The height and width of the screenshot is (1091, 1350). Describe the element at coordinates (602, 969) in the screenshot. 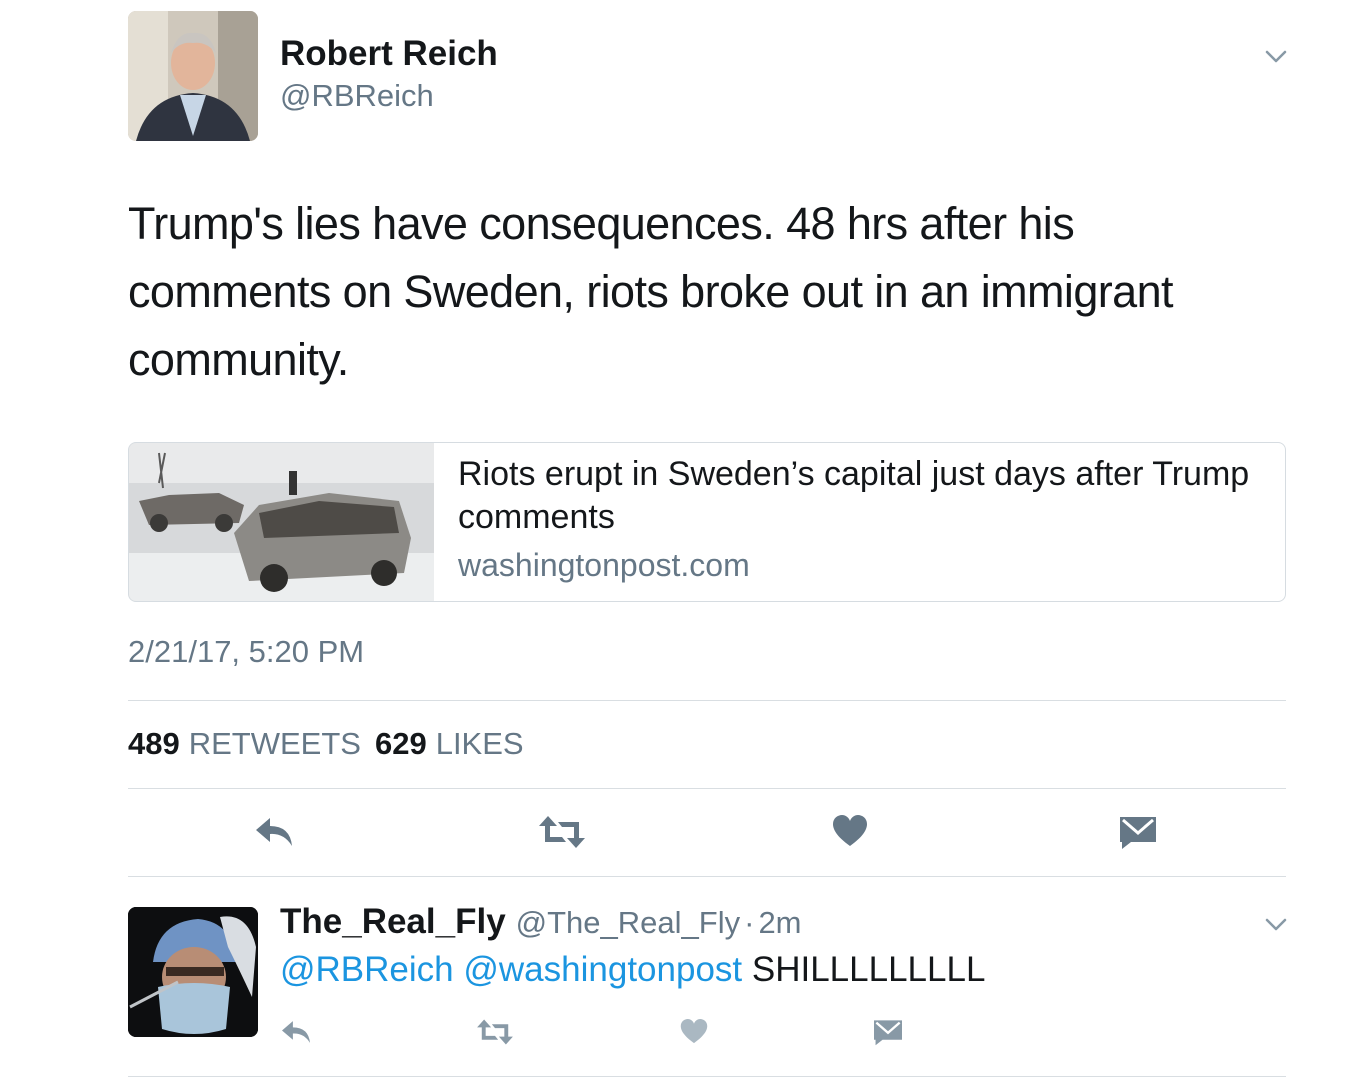

I see `mention-link: @washingtonpost` at that location.